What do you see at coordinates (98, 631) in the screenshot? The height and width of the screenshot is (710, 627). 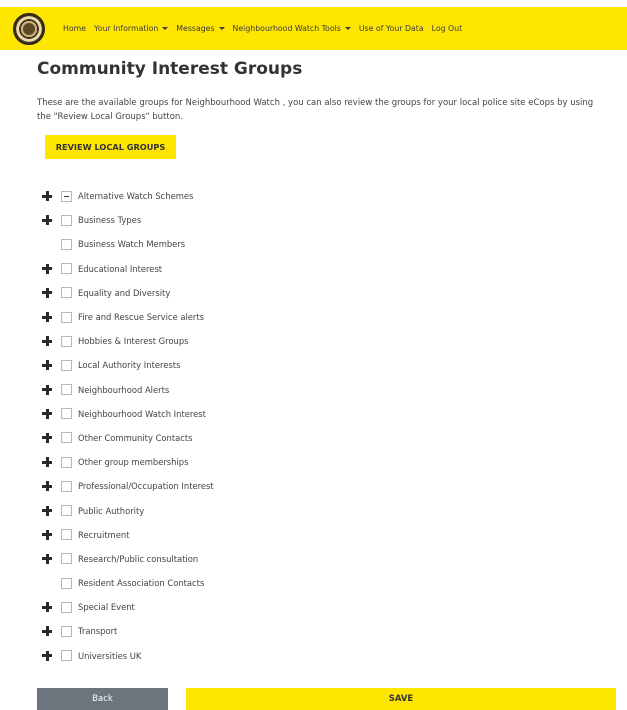 I see `group-label: Transport` at bounding box center [98, 631].